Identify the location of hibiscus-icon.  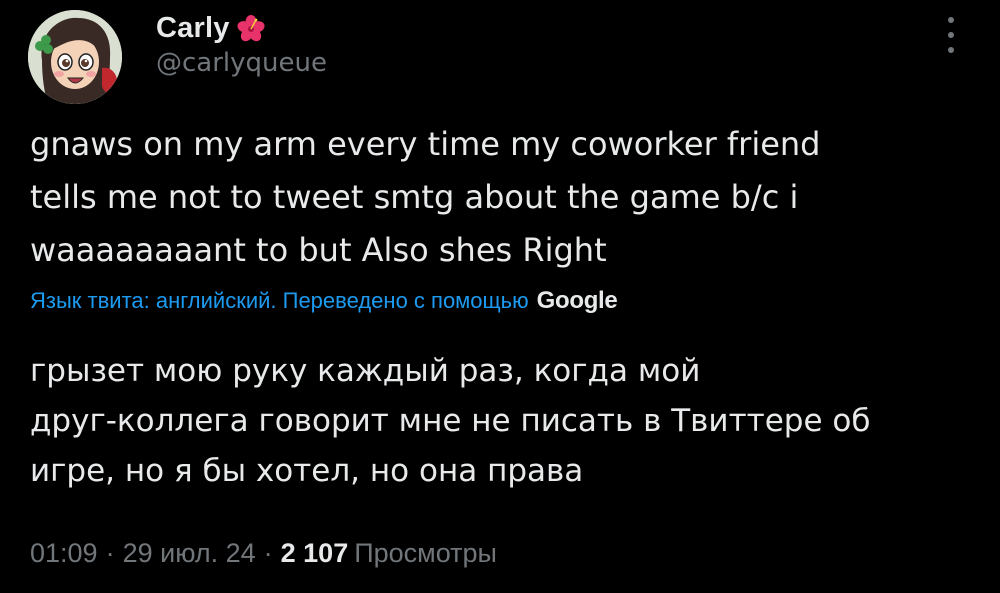
(251, 27).